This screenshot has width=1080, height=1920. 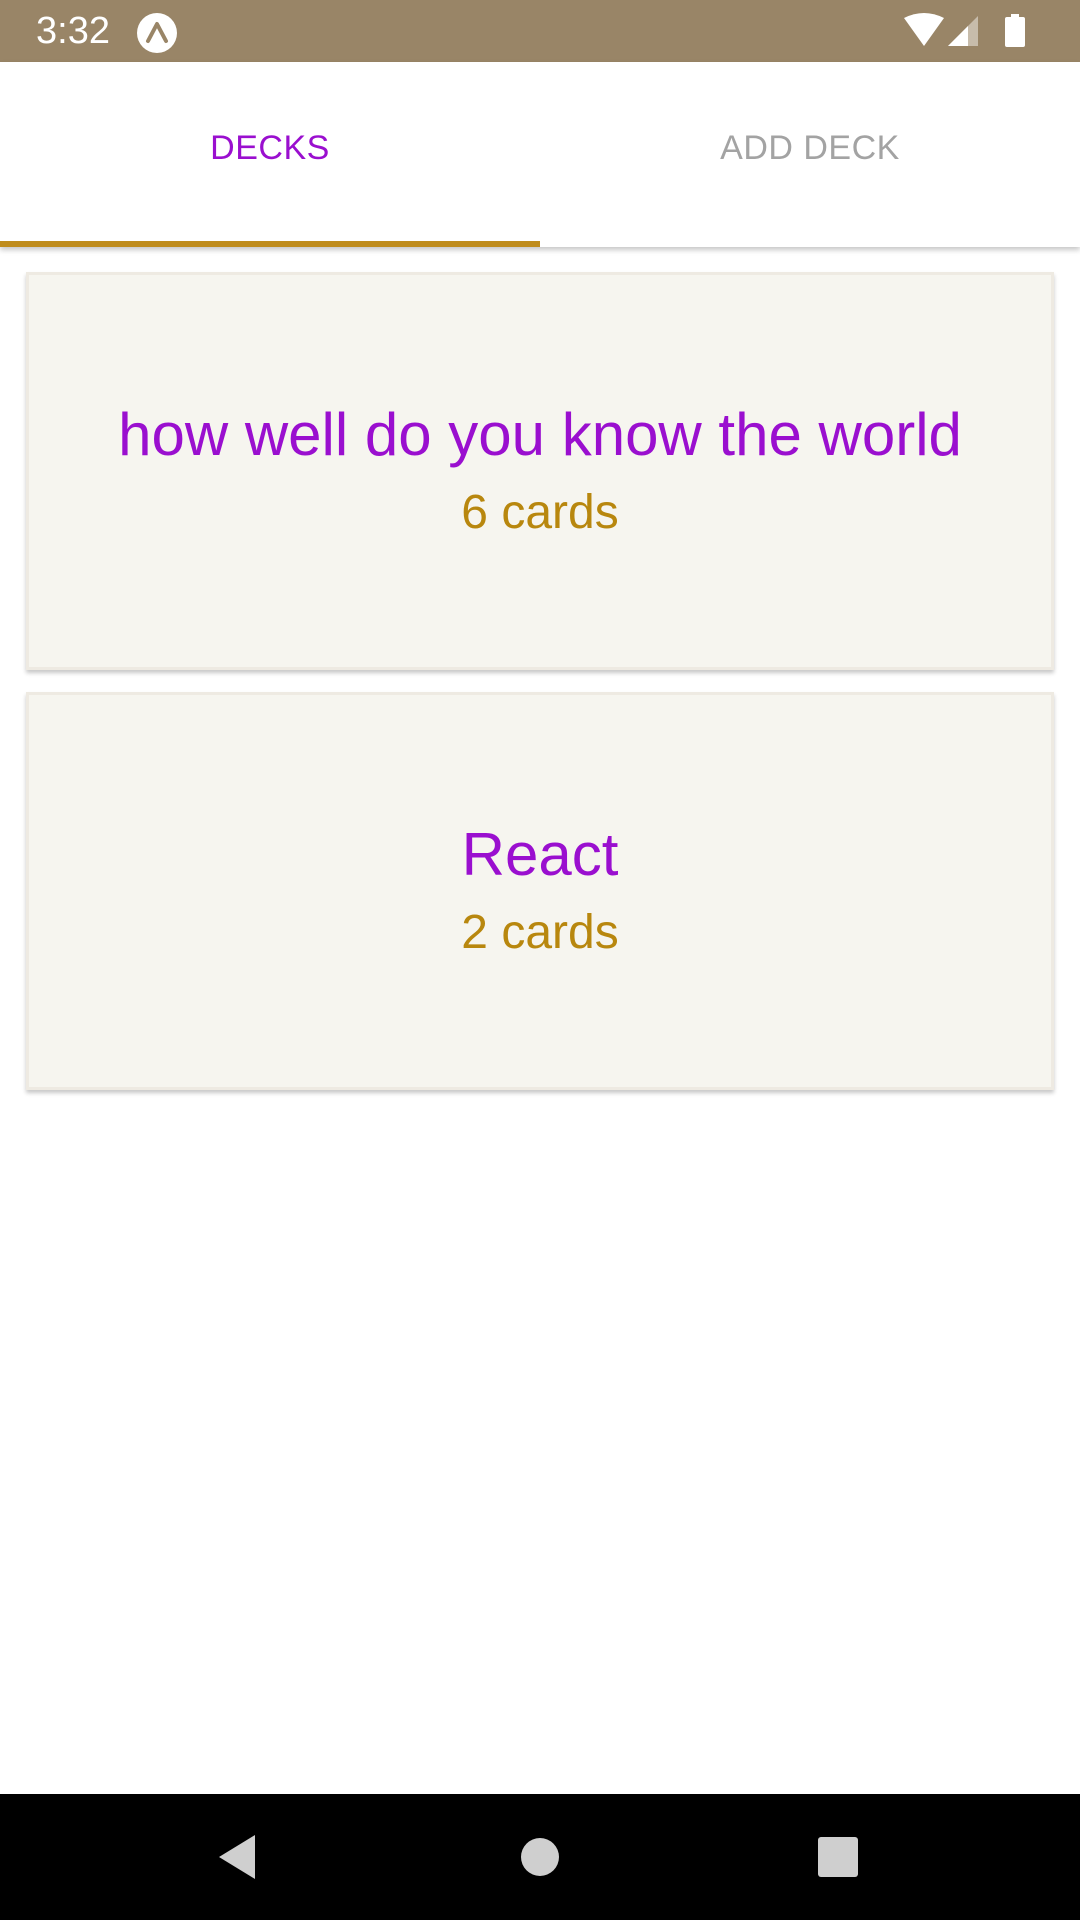 I want to click on home-icon, so click(x=540, y=1857).